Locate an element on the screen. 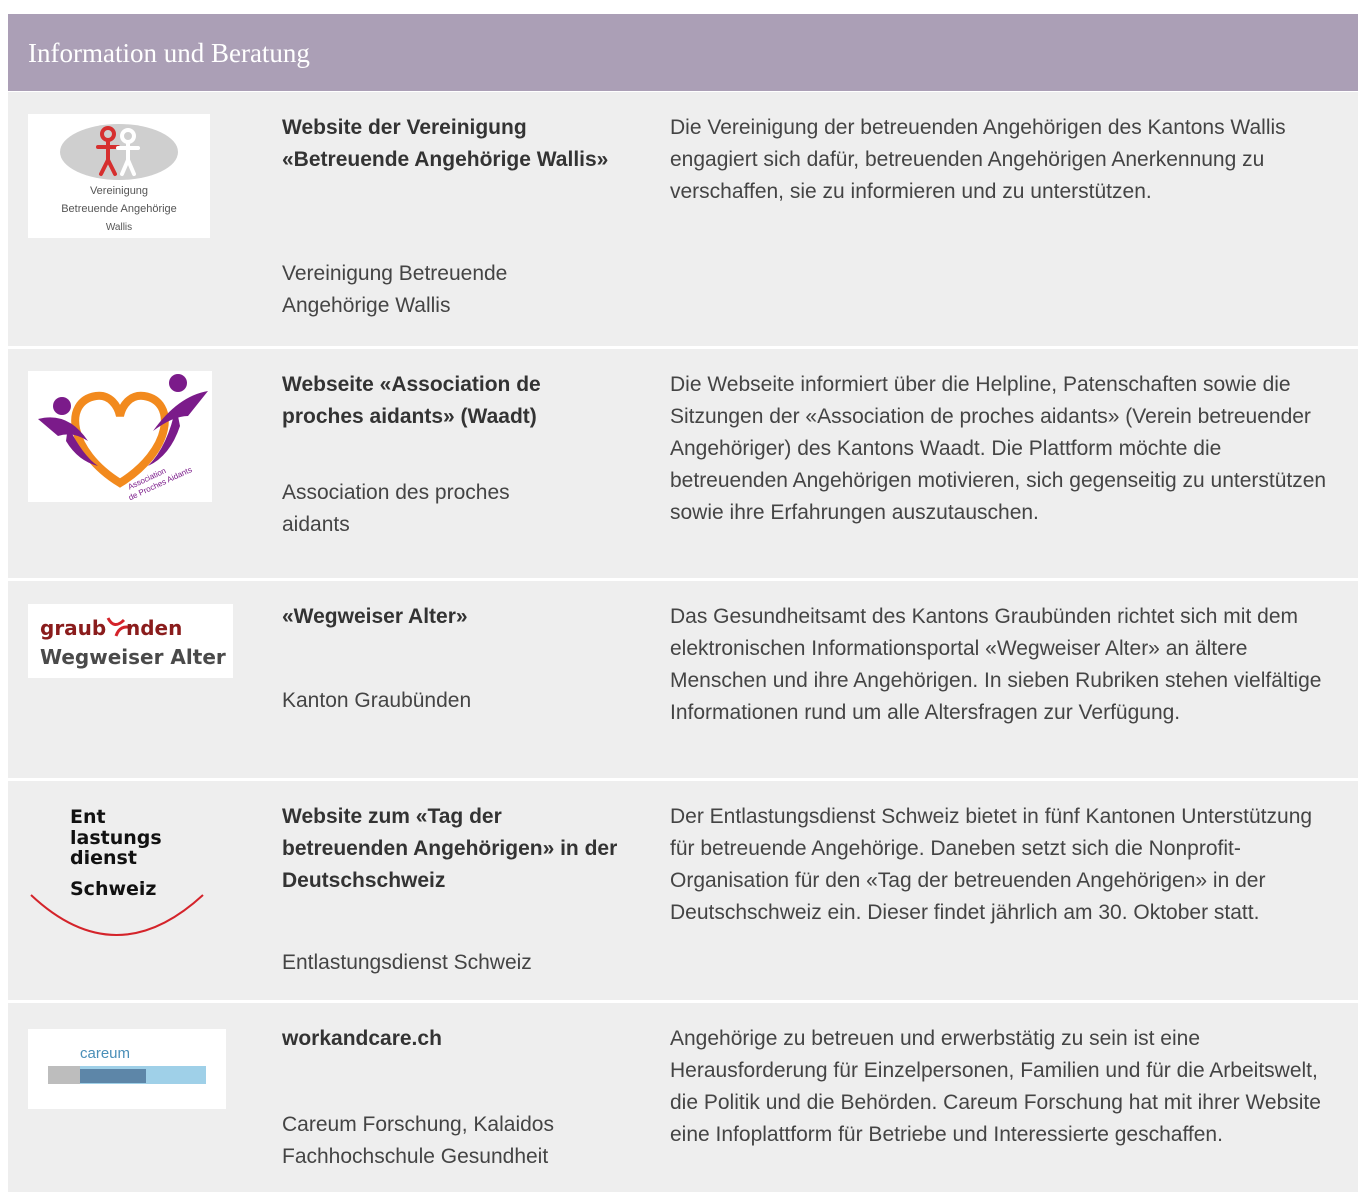 Image resolution: width=1358 pixels, height=1193 pixels. svg-text: dienst is located at coordinates (103, 858).